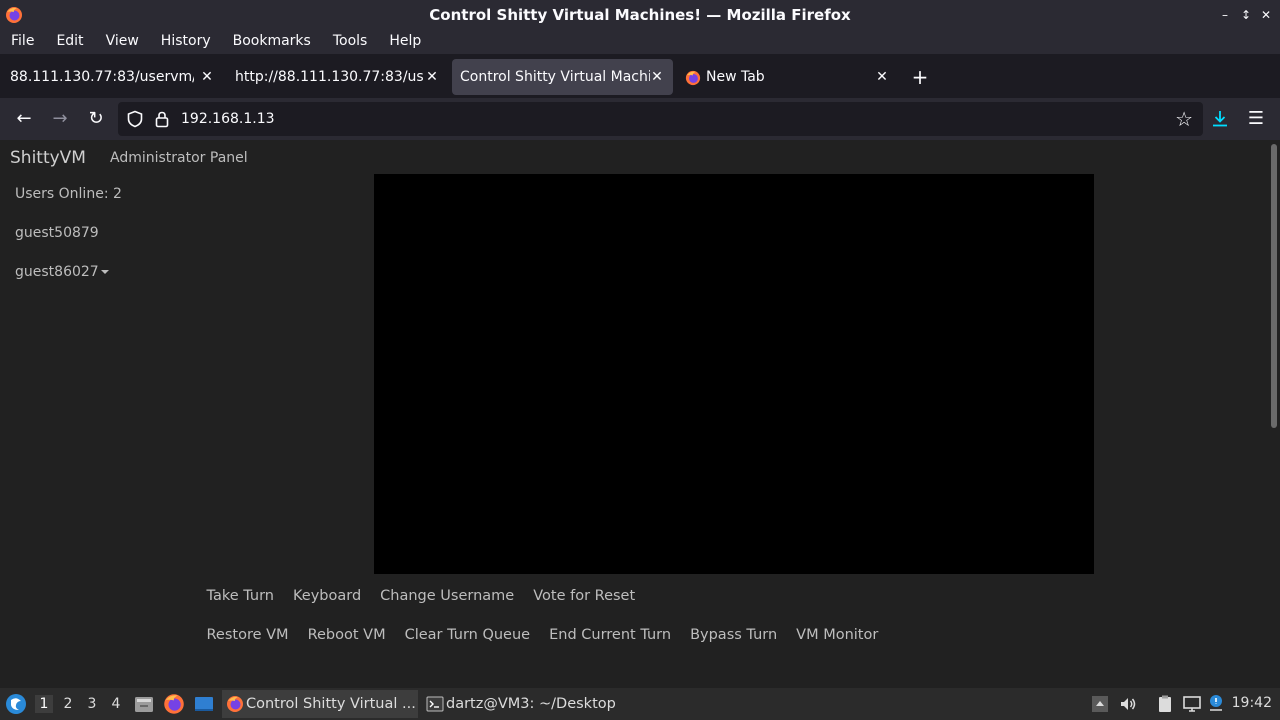  I want to click on vote-for-reset-button: Vote for Reset, so click(584, 596).